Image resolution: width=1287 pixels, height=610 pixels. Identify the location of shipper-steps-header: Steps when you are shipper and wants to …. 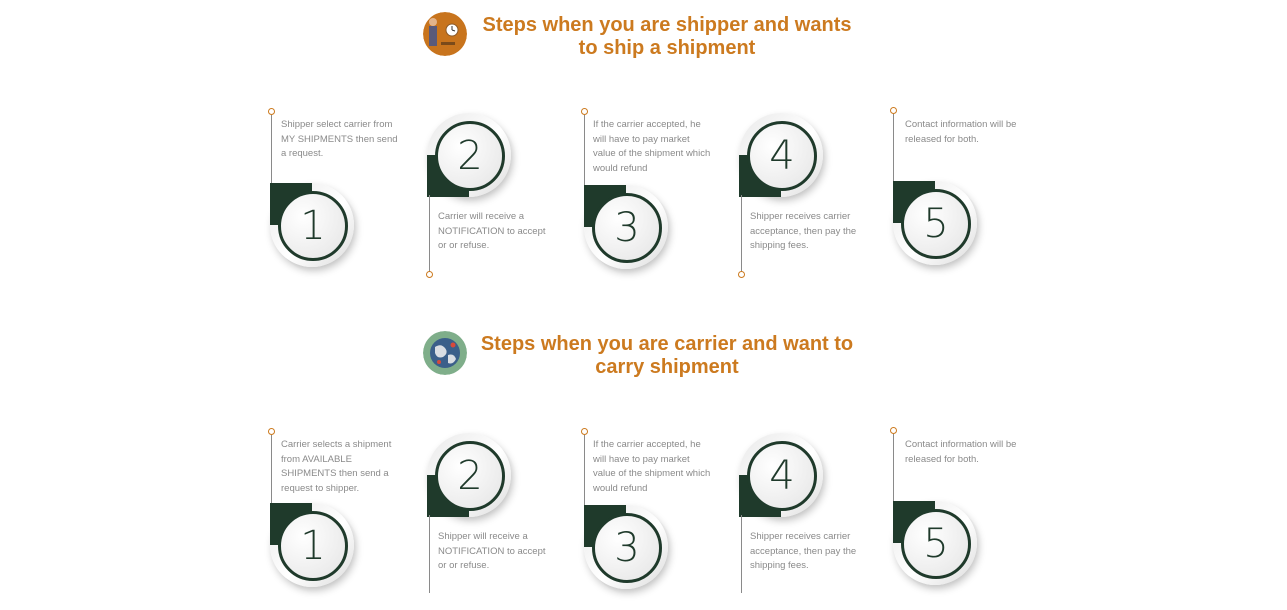
(643, 42).